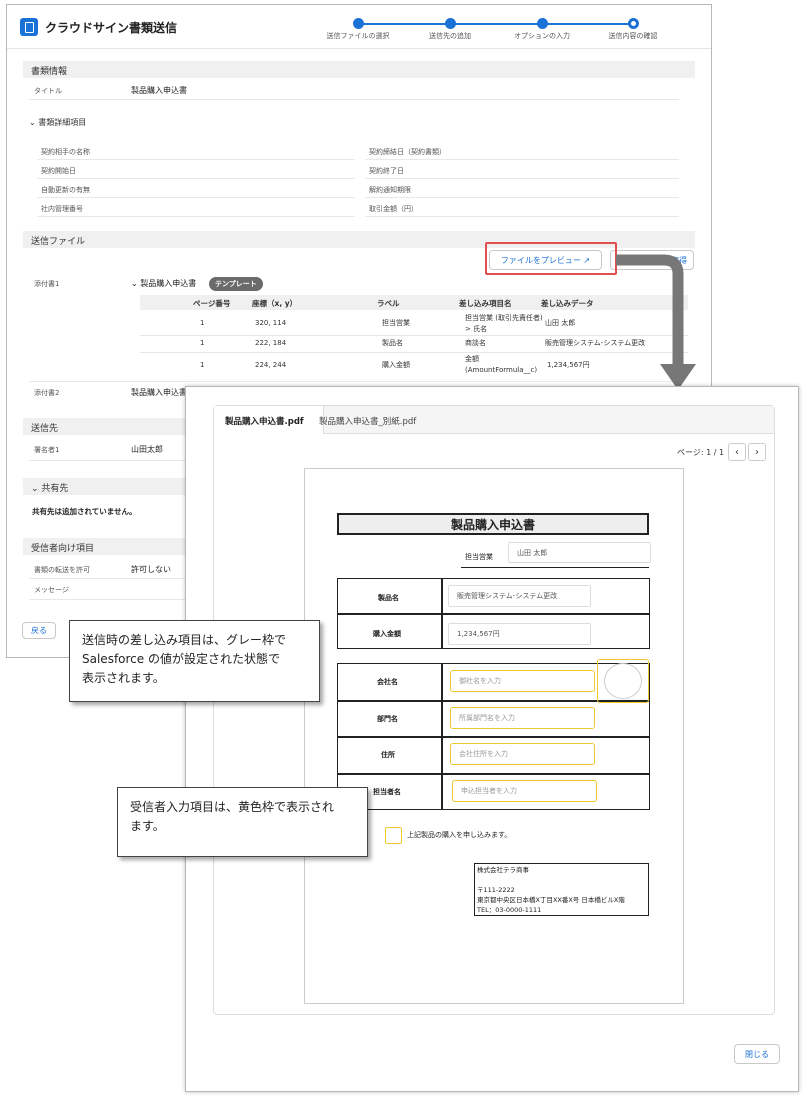  What do you see at coordinates (62, 570) in the screenshot?
I see `forward-label: 書類の転送を許可` at bounding box center [62, 570].